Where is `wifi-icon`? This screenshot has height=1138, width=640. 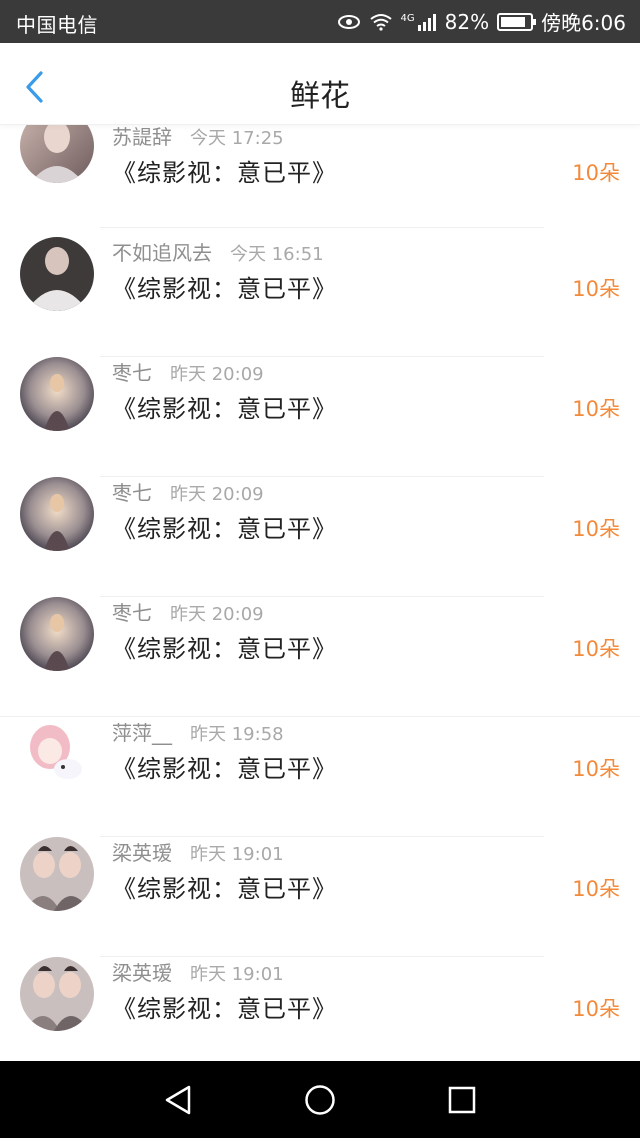 wifi-icon is located at coordinates (381, 22).